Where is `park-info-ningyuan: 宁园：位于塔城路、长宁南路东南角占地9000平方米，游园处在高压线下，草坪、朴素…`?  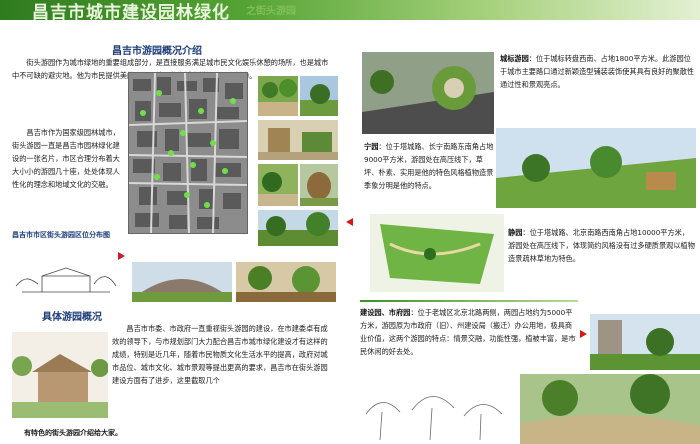
park-info-ningyuan: 宁园：位于塔城路、长宁南路东南角占地9000平方米，游园处在高压线下，草坪、朴素… is located at coordinates (429, 166).